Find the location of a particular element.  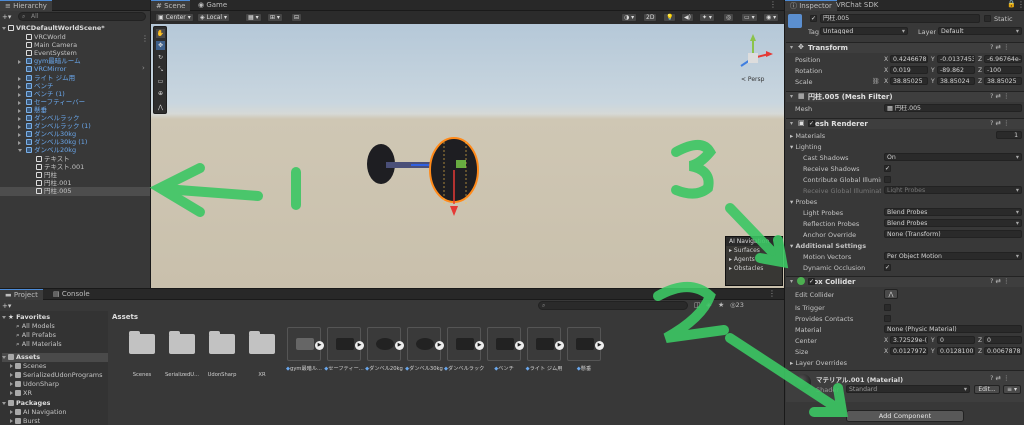

asset-folder: UdonSharp is located at coordinates (222, 352).